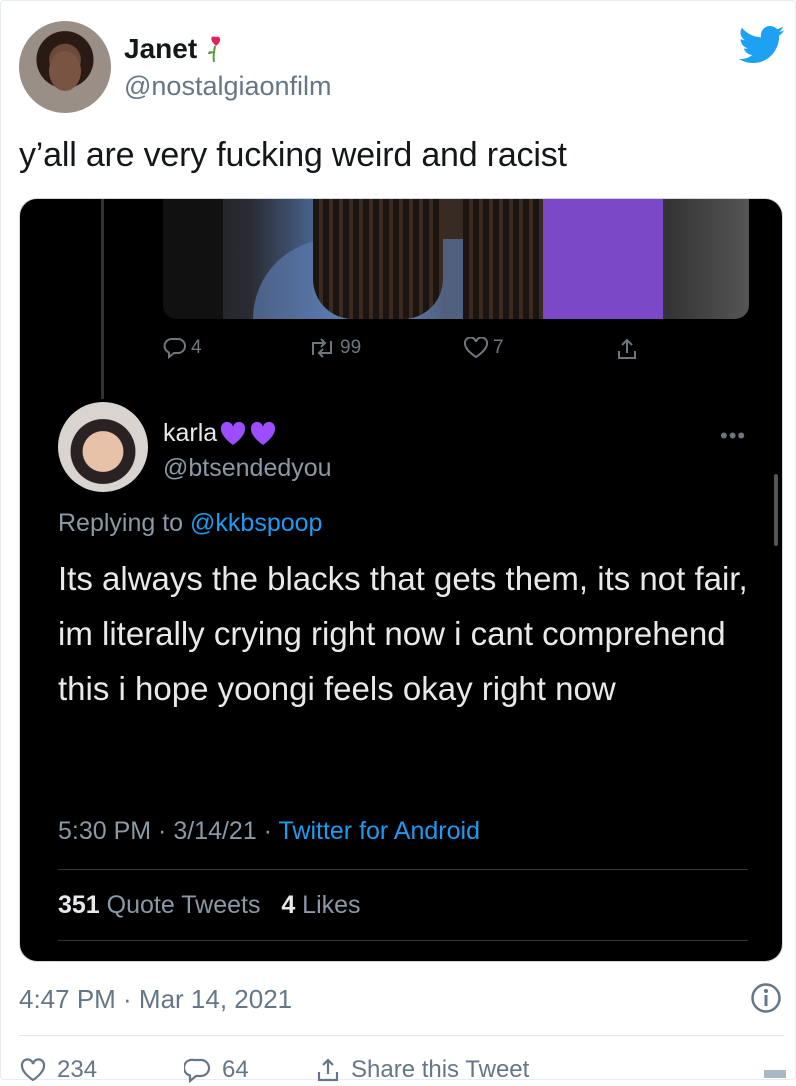  I want to click on reply-action: 4, so click(182, 348).